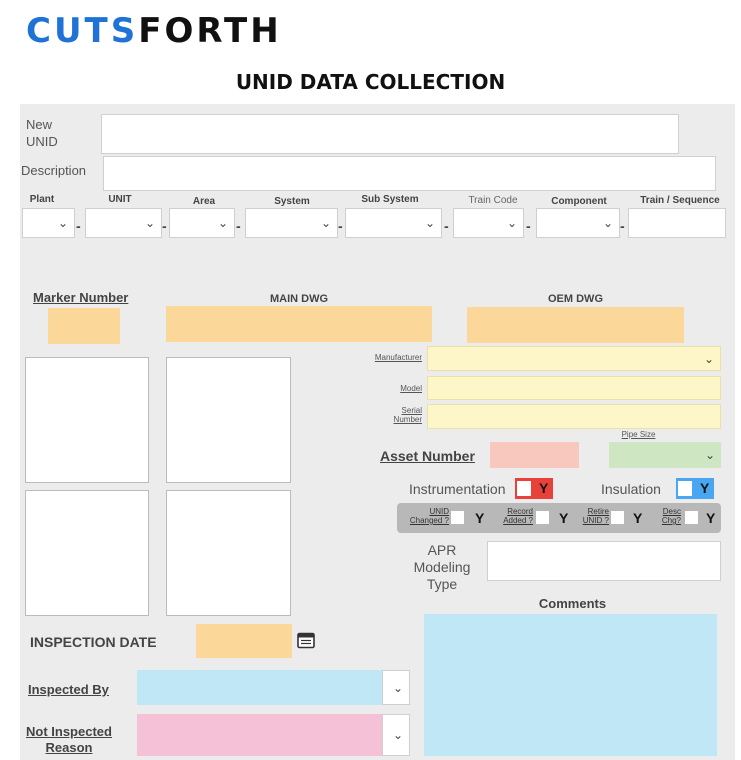 Image resolution: width=741 pixels, height=760 pixels. Describe the element at coordinates (427, 456) in the screenshot. I see `asset-number-label: Asset Number` at that location.